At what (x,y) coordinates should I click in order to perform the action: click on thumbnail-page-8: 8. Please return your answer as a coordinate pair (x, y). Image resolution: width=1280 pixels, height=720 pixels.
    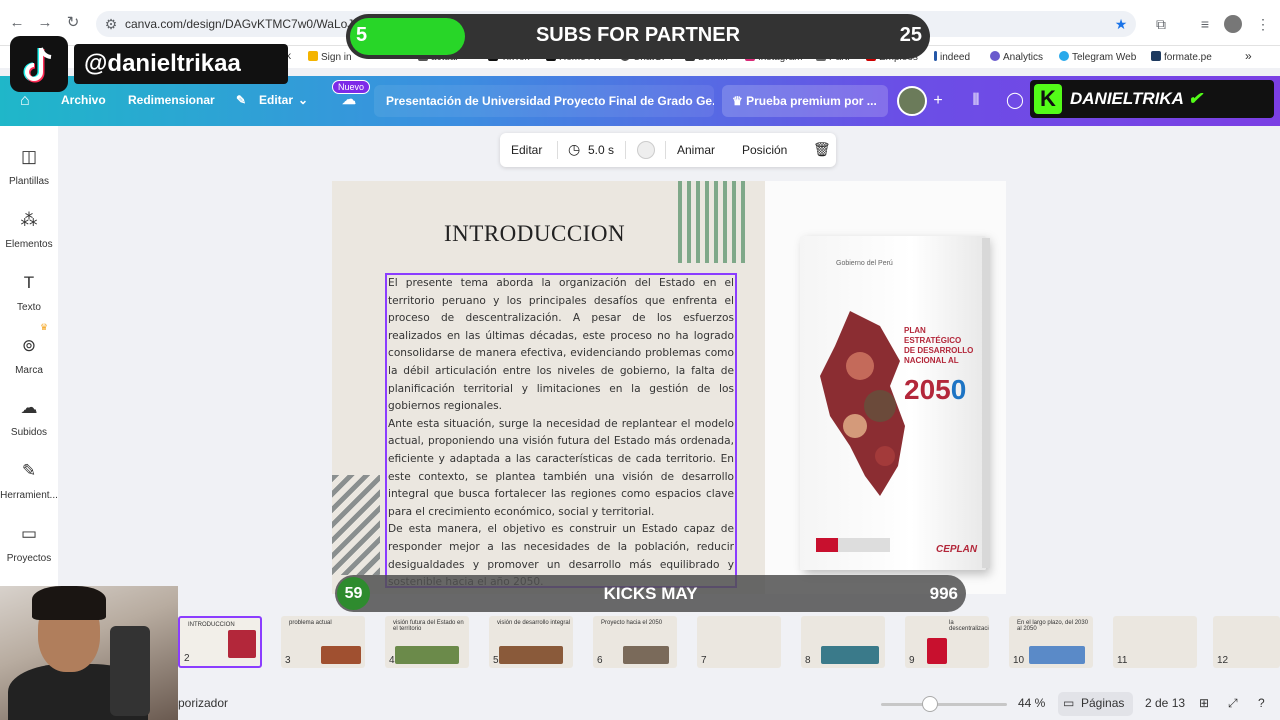
    Looking at the image, I should click on (843, 642).